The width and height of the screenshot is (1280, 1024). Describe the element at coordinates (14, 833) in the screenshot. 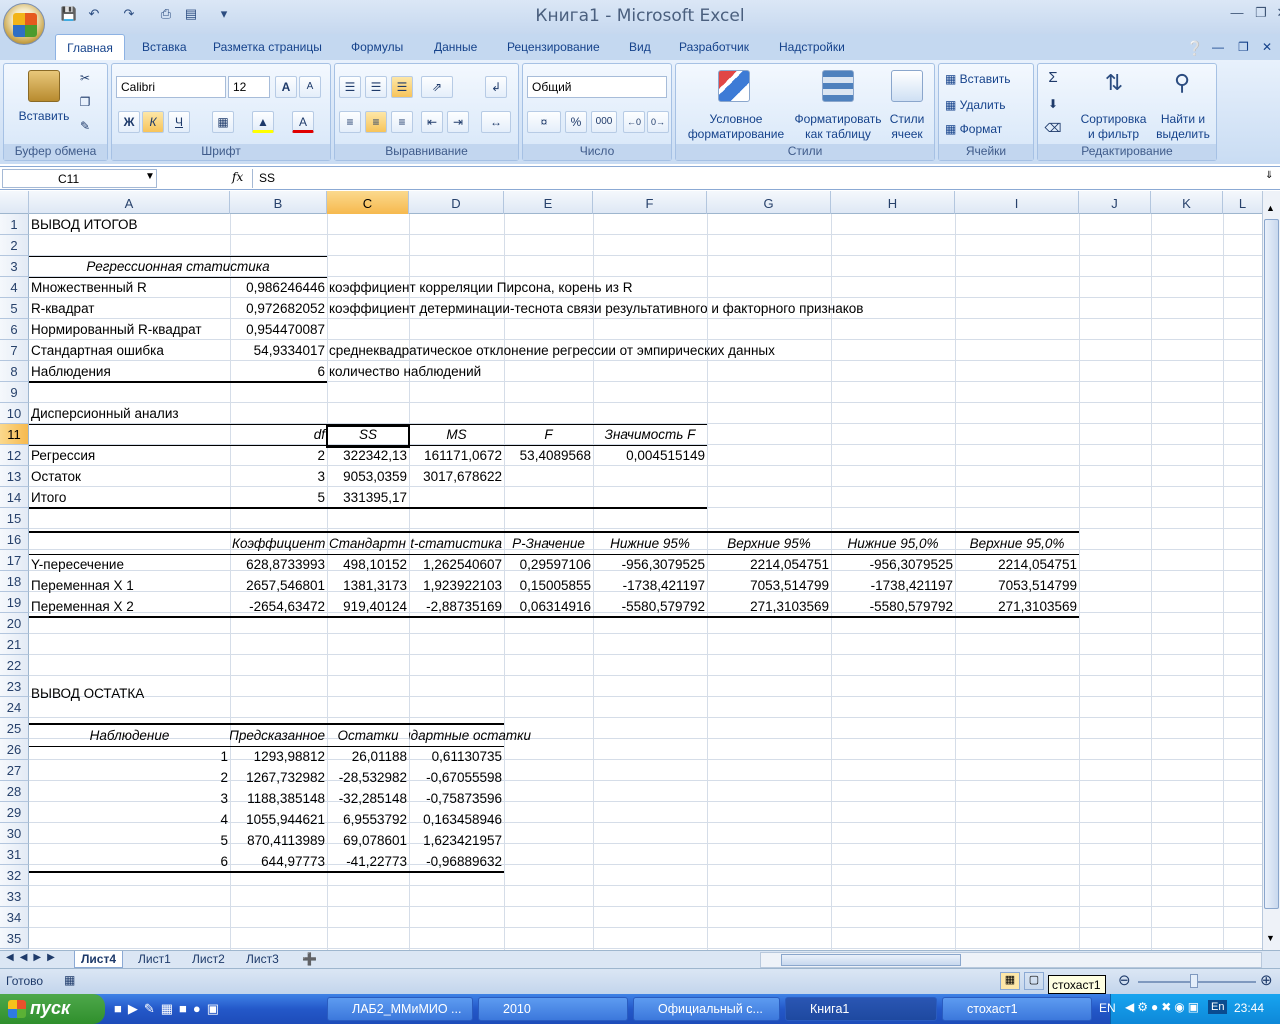

I see `row-header: 30` at that location.